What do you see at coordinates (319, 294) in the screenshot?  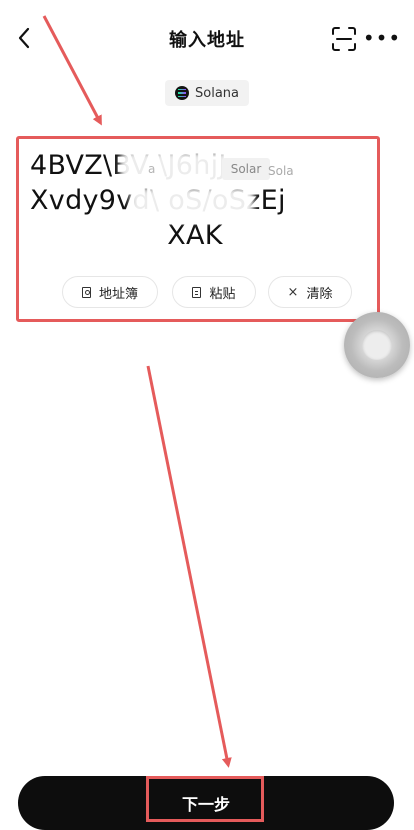 I see `clear-label: 清除` at bounding box center [319, 294].